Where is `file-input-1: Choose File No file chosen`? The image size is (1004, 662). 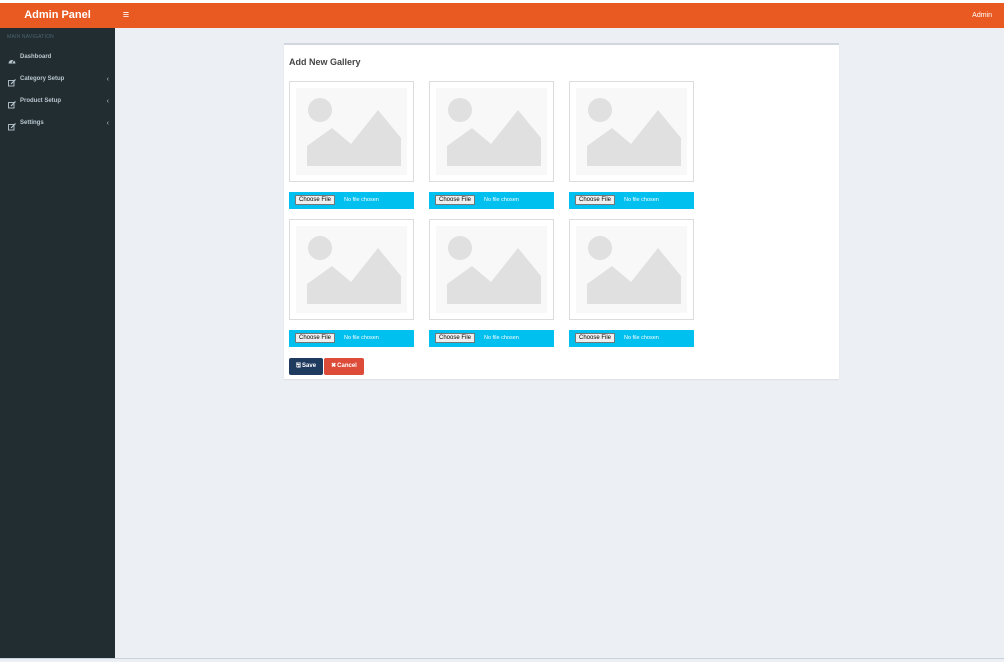
file-input-1: Choose File No file chosen is located at coordinates (351, 200).